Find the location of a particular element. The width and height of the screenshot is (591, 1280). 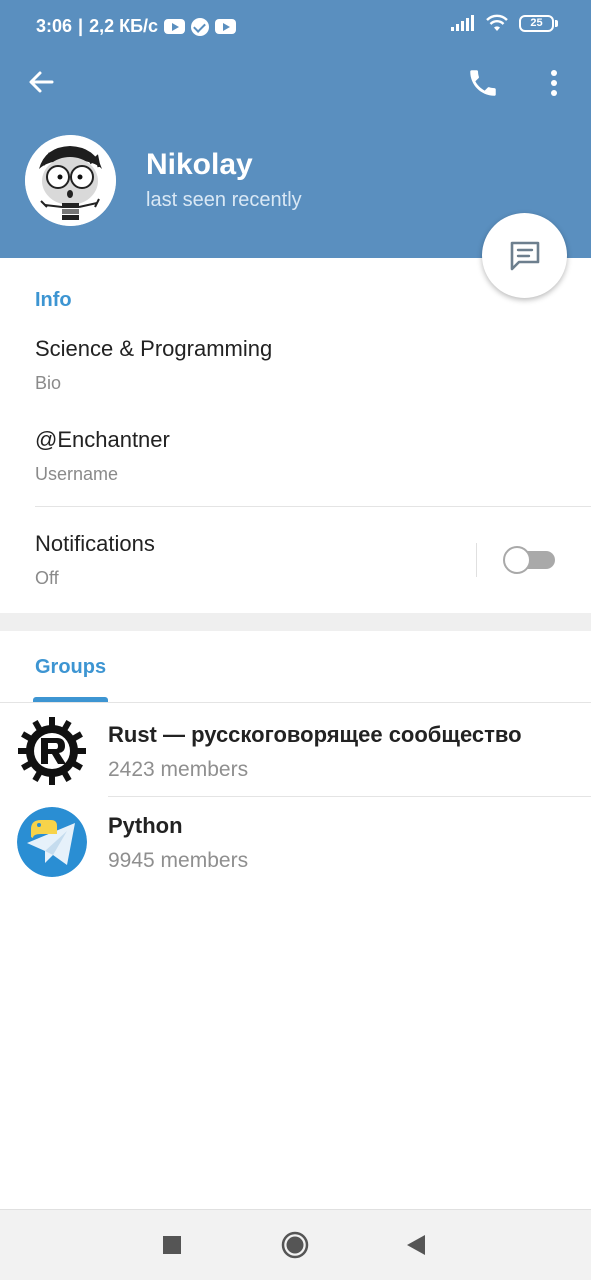

signal-icon is located at coordinates (462, 23).